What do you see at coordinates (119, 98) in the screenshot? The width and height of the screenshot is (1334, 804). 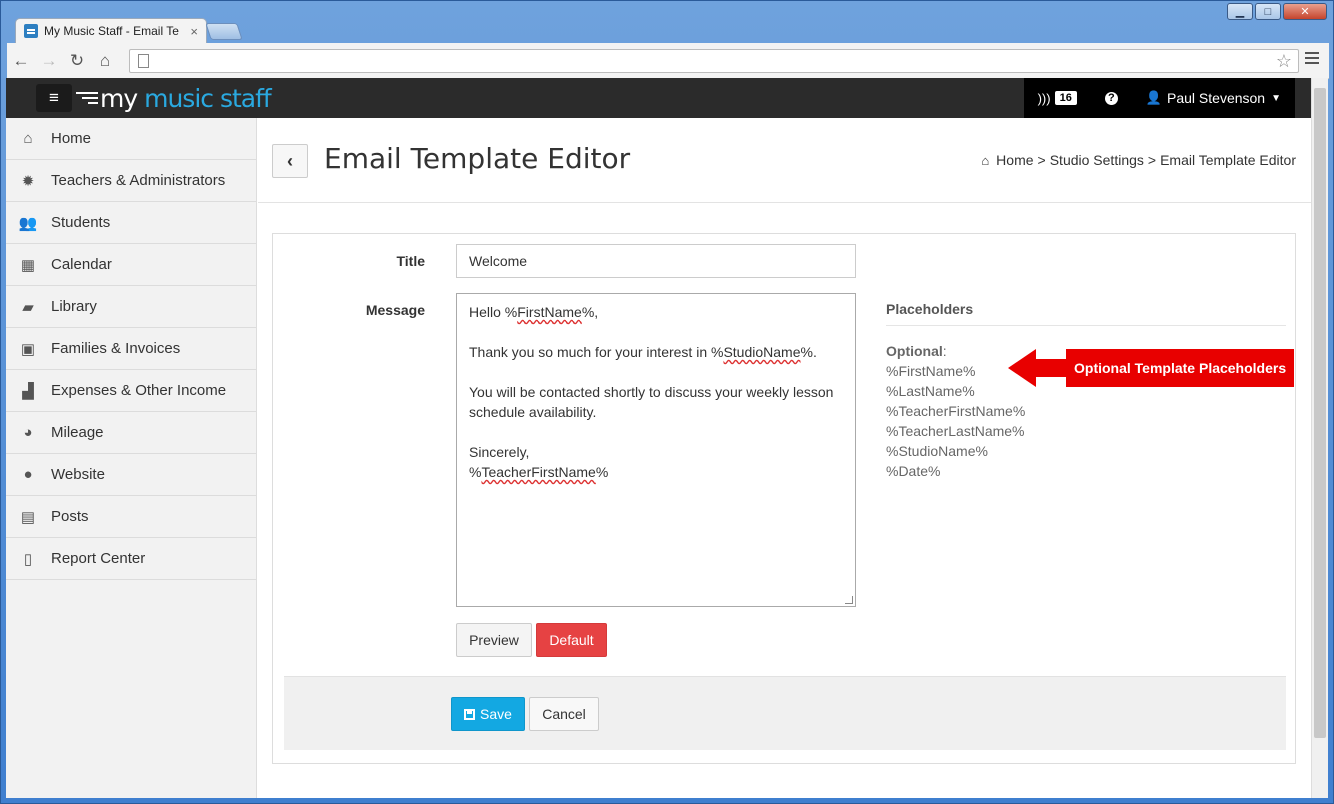 I see `logo-my: my` at bounding box center [119, 98].